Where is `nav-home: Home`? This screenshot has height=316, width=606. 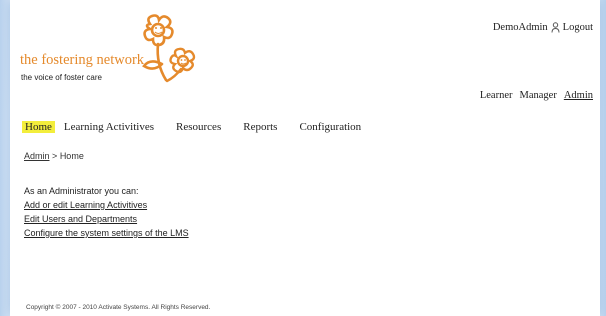
nav-home: Home is located at coordinates (38, 127).